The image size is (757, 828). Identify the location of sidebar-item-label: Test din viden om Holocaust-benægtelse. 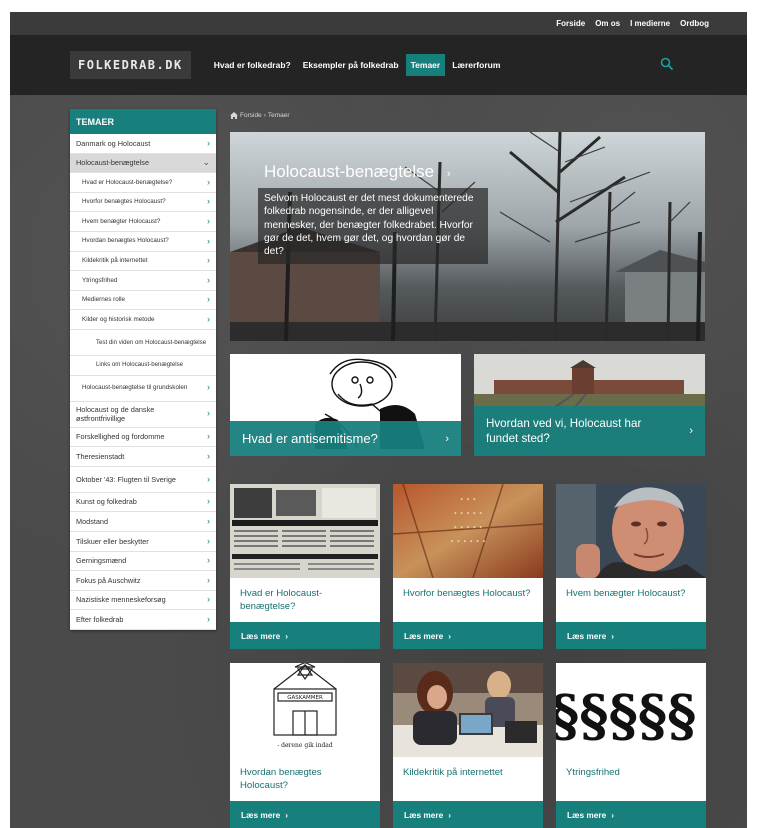
(151, 342).